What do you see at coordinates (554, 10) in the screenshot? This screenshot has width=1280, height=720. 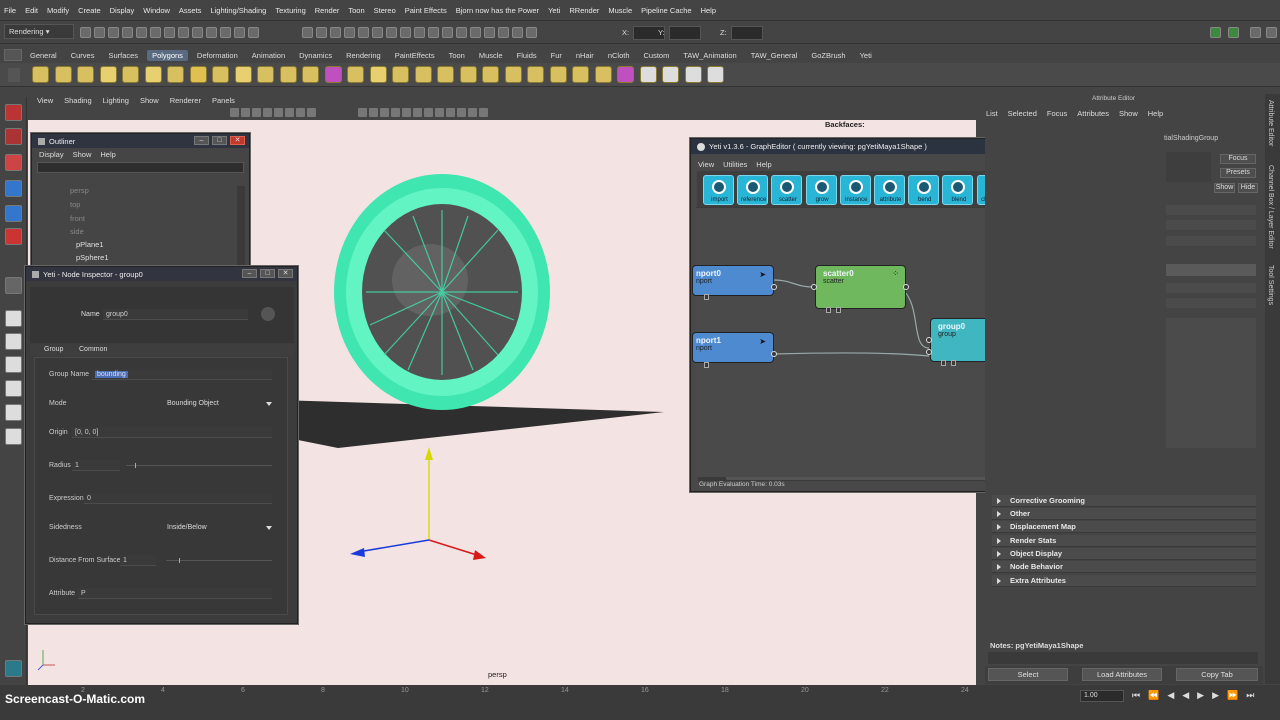 I see `menu-yeti: Yeti` at bounding box center [554, 10].